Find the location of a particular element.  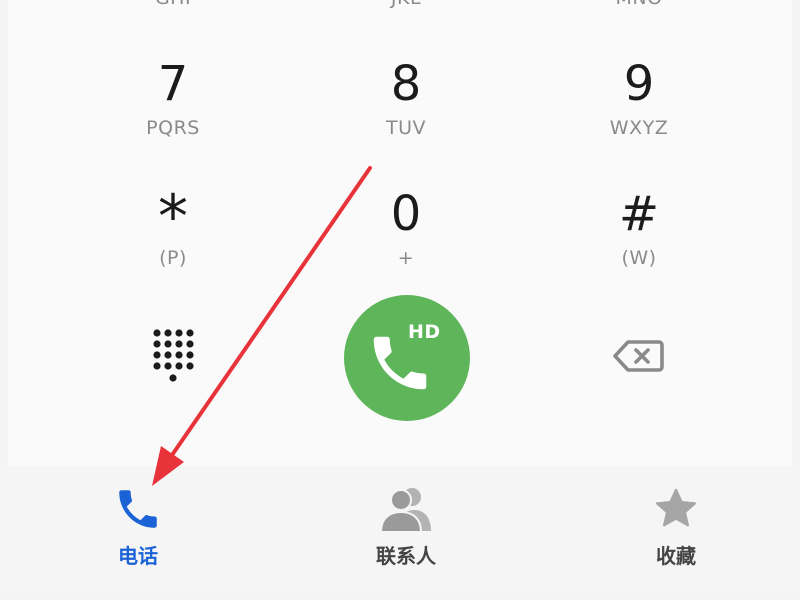

key-digit: 9 is located at coordinates (639, 84).